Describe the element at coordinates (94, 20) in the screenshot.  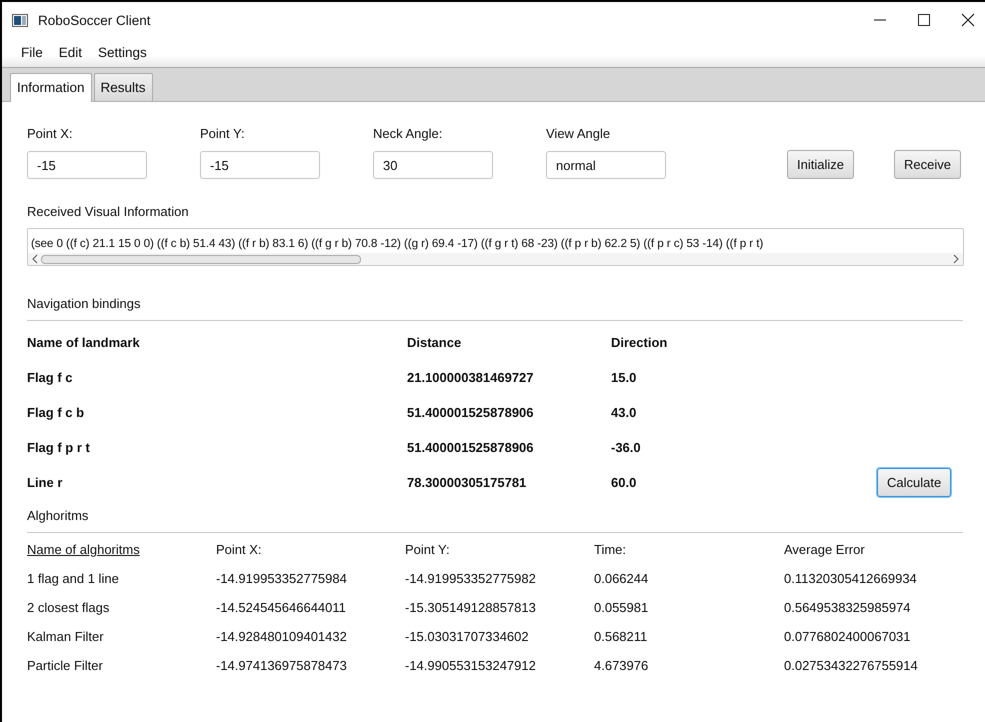
I see `window-title: RoboSoccer Client` at that location.